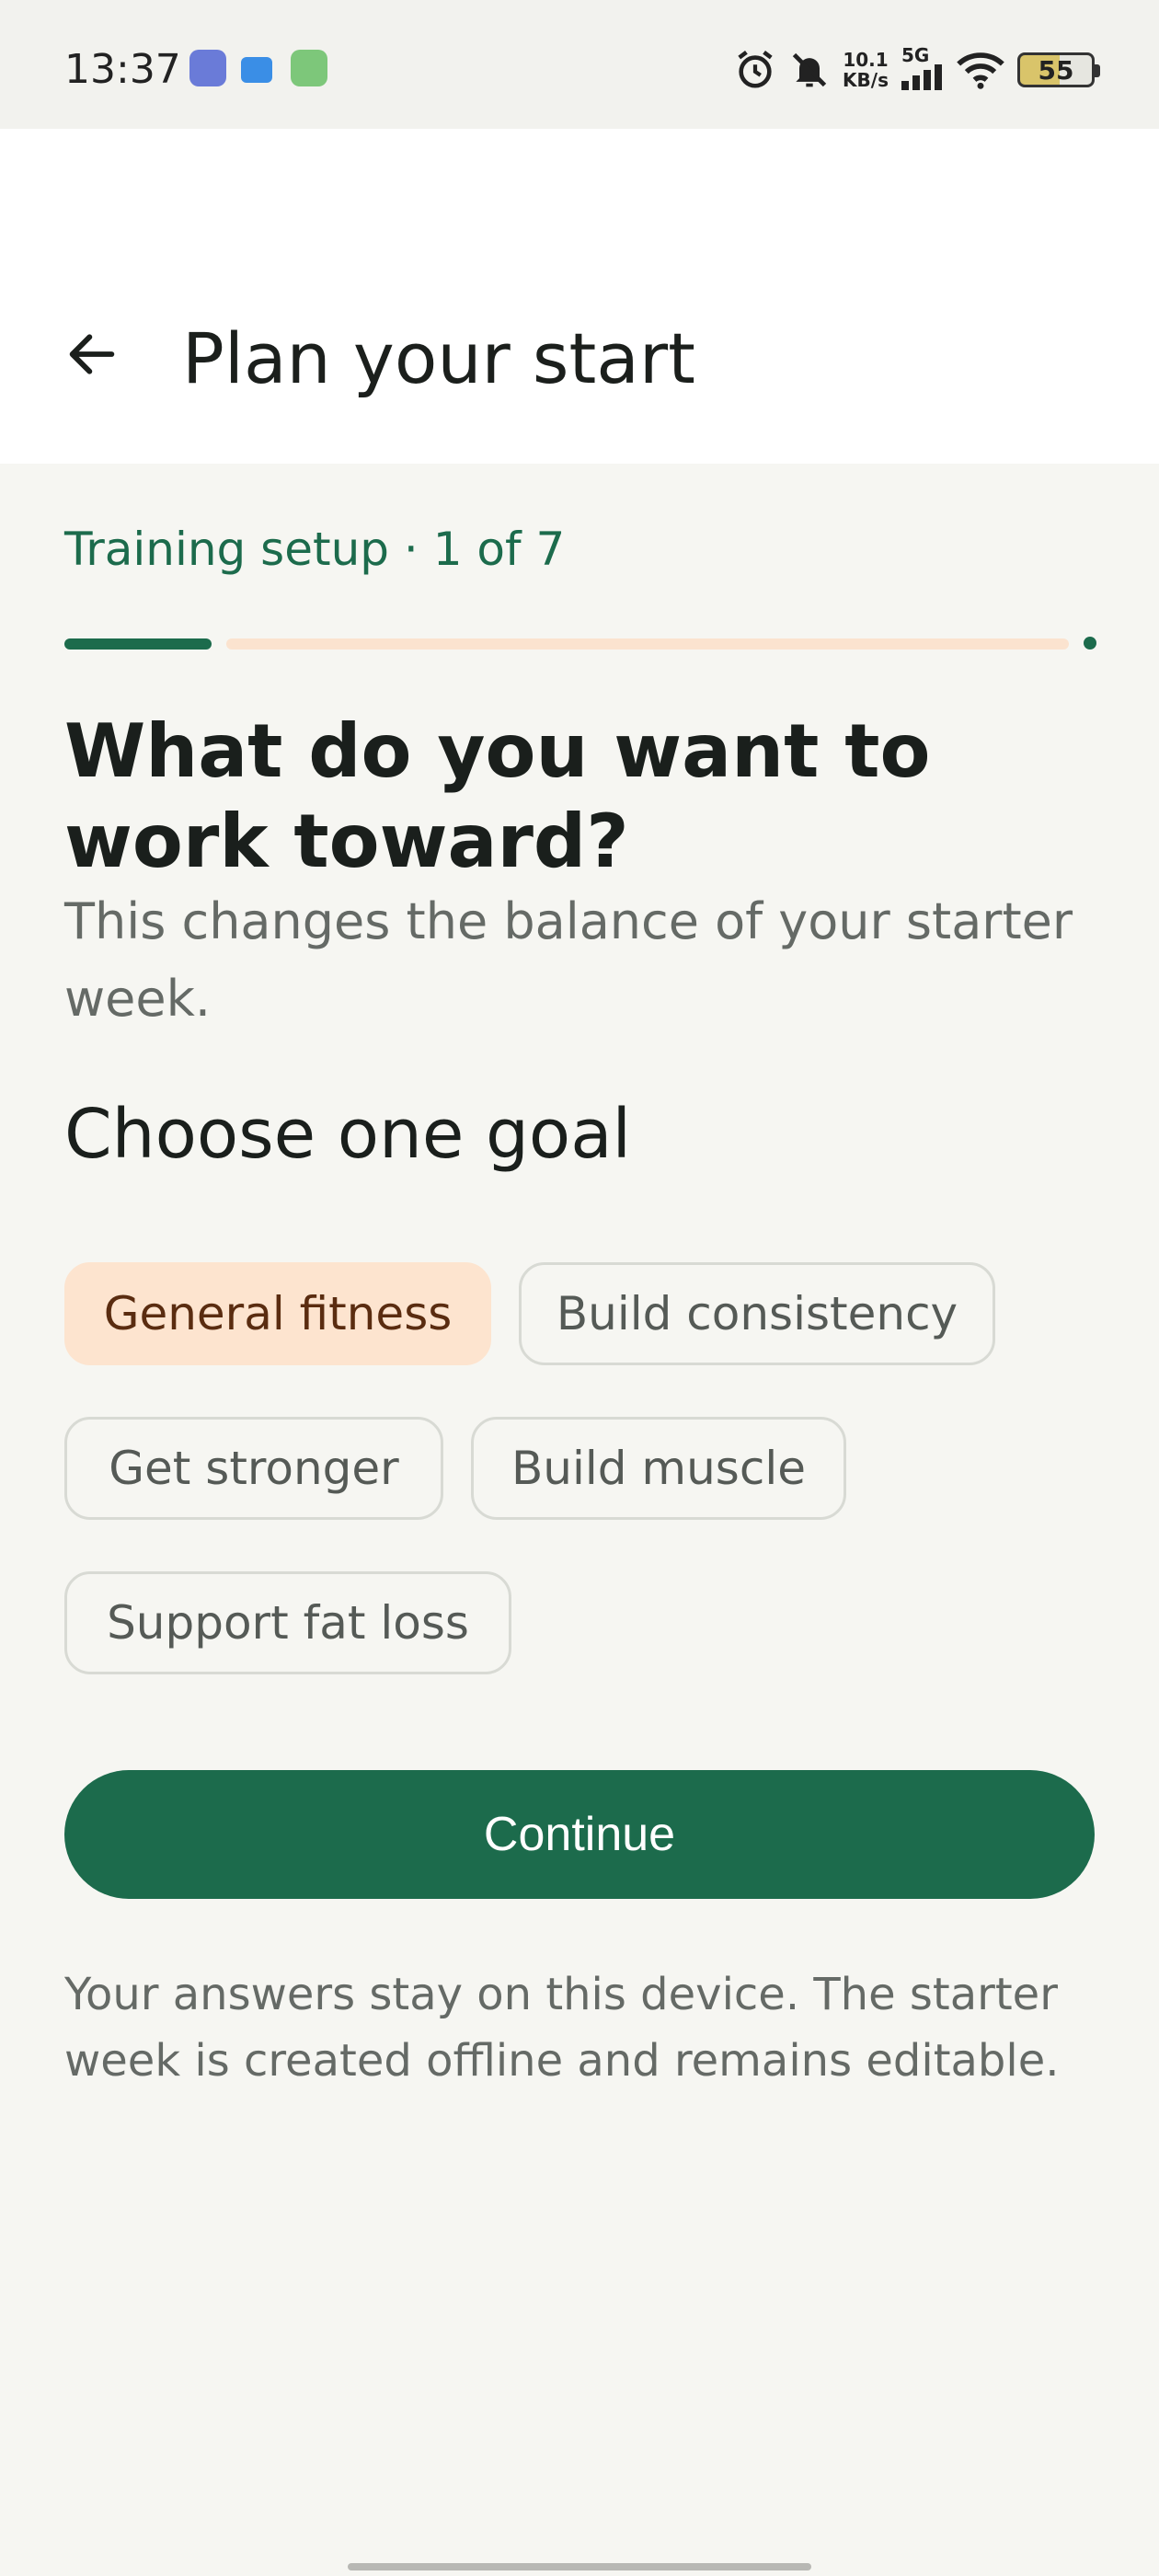 The height and width of the screenshot is (2576, 1159). I want to click on battery-indicator: 55, so click(1058, 69).